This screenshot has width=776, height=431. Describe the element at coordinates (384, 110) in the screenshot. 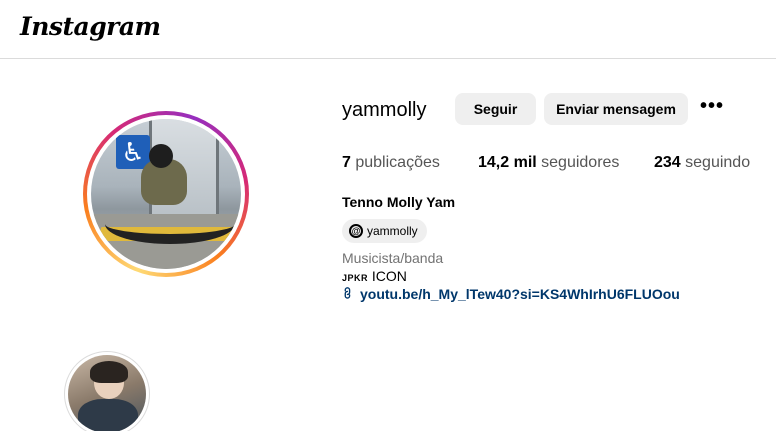

I see `profile-username: yammolly` at that location.